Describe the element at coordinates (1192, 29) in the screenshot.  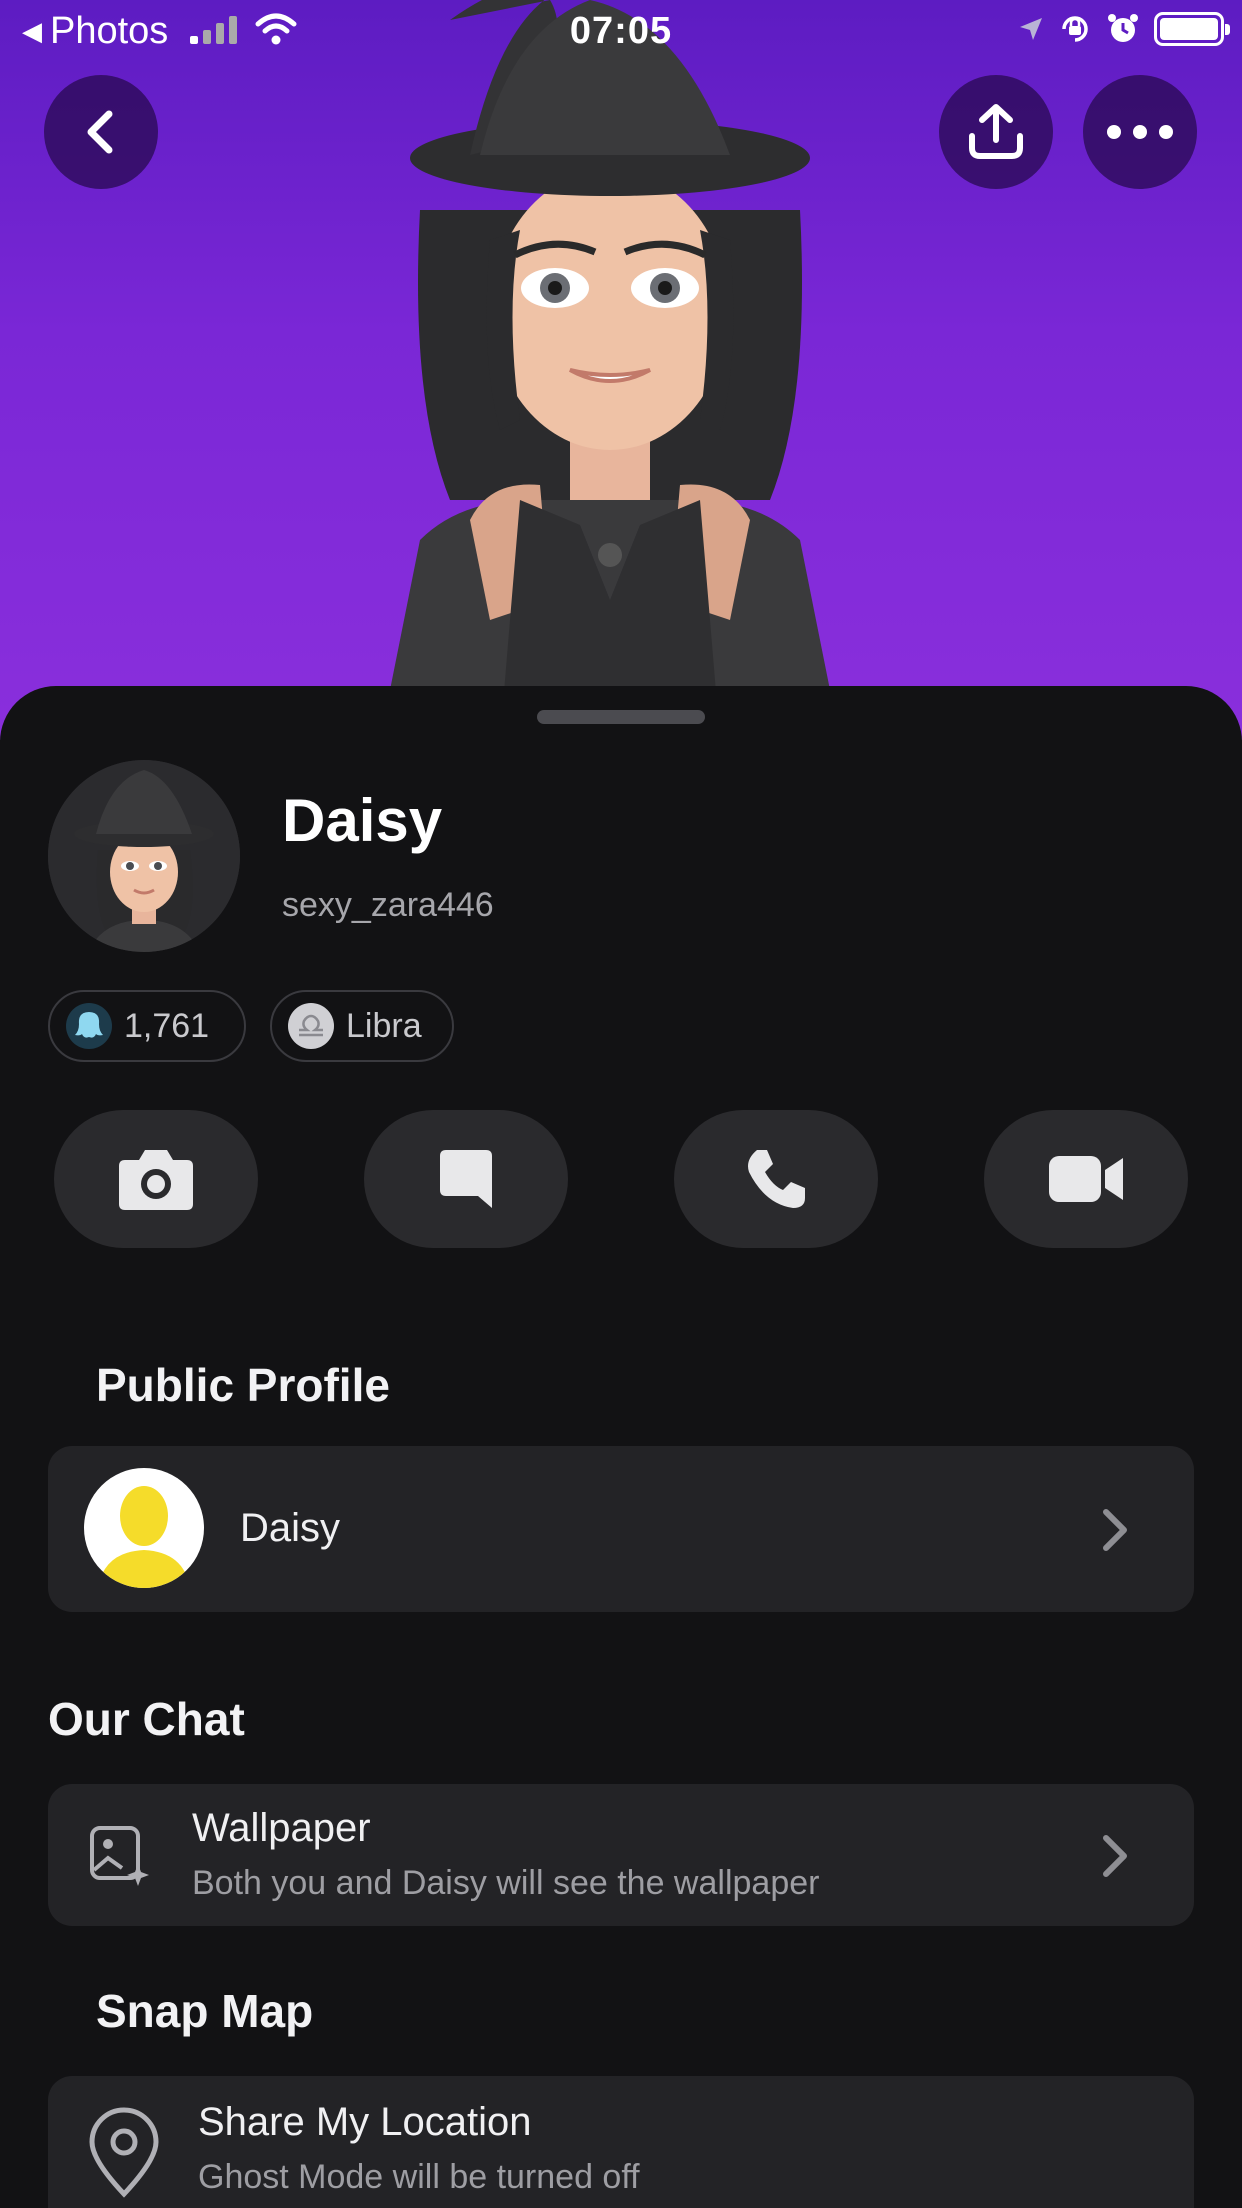
I see `battery-icon` at that location.